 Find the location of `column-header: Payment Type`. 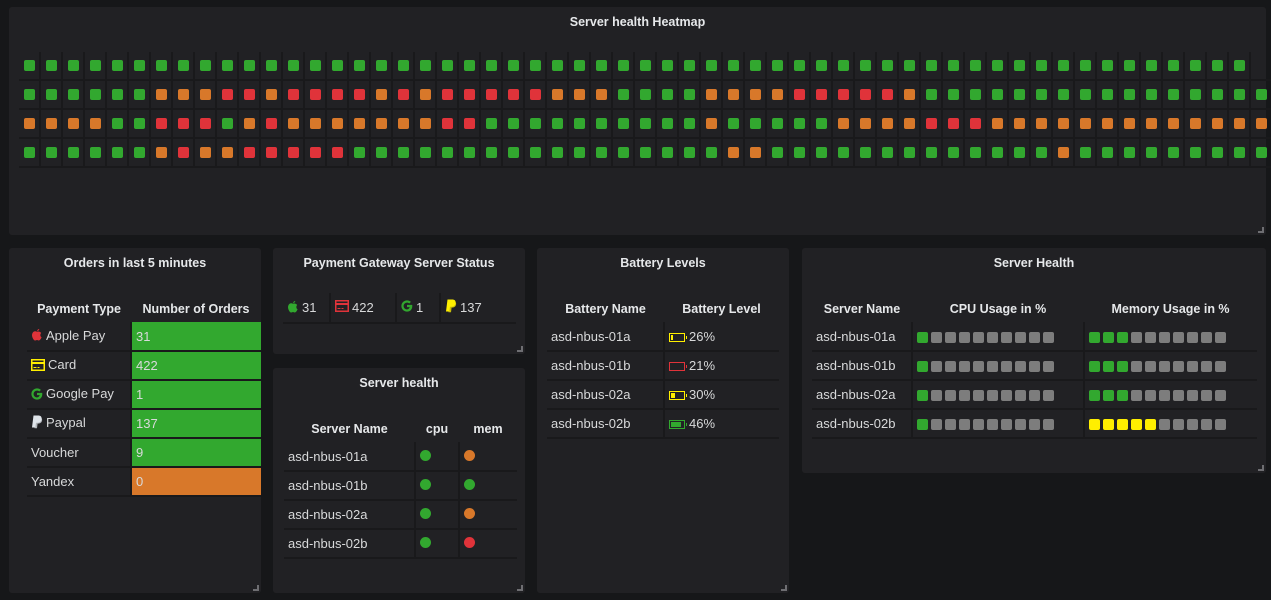

column-header: Payment Type is located at coordinates (79, 309).